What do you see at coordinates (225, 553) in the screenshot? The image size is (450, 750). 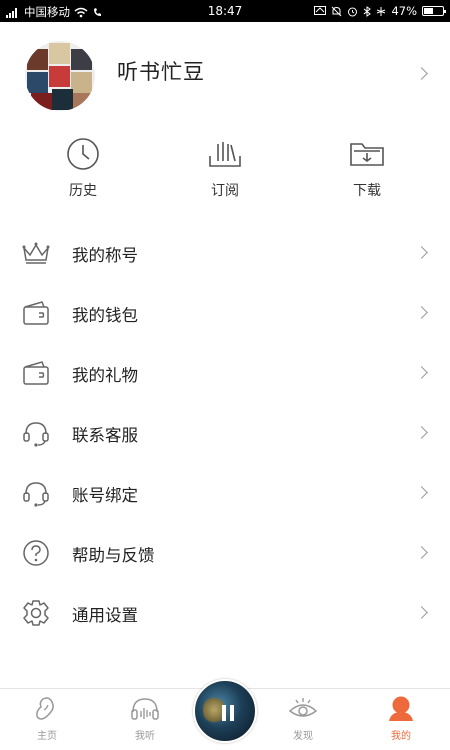 I see `menu-item-help-feedback: 帮助与反馈` at bounding box center [225, 553].